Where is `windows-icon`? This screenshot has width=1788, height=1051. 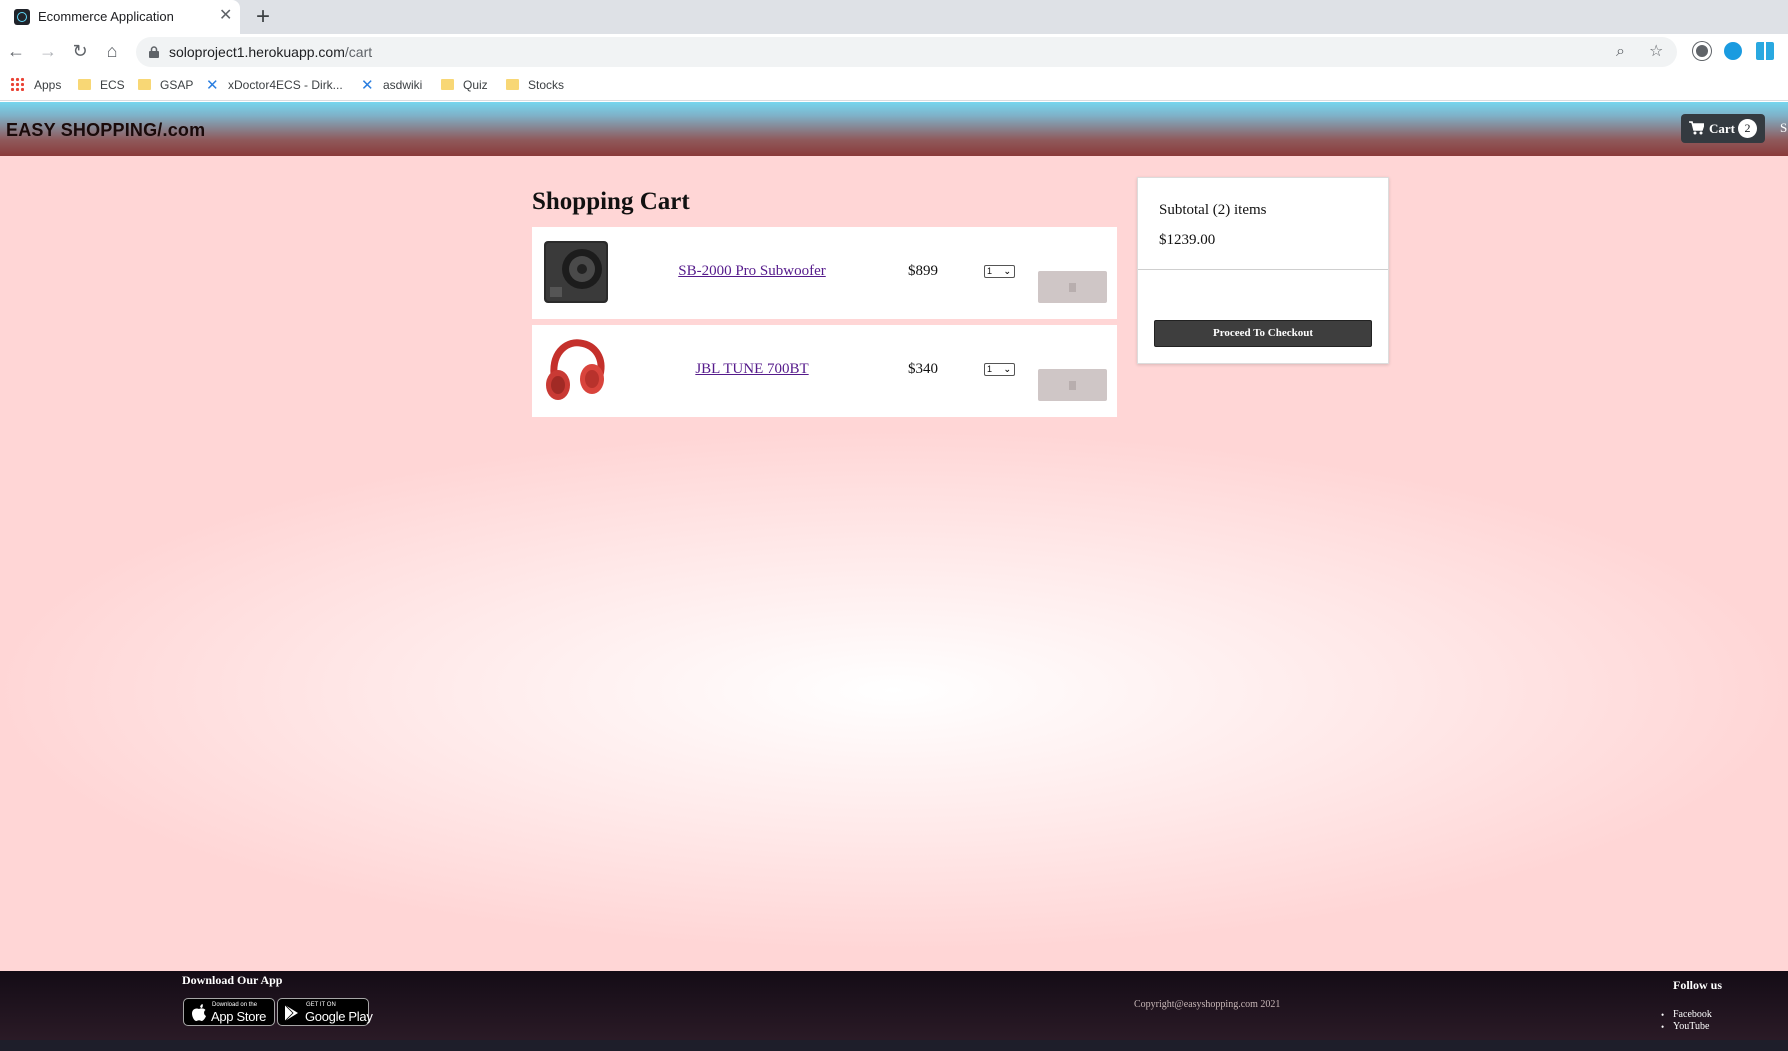 windows-icon is located at coordinates (1765, 51).